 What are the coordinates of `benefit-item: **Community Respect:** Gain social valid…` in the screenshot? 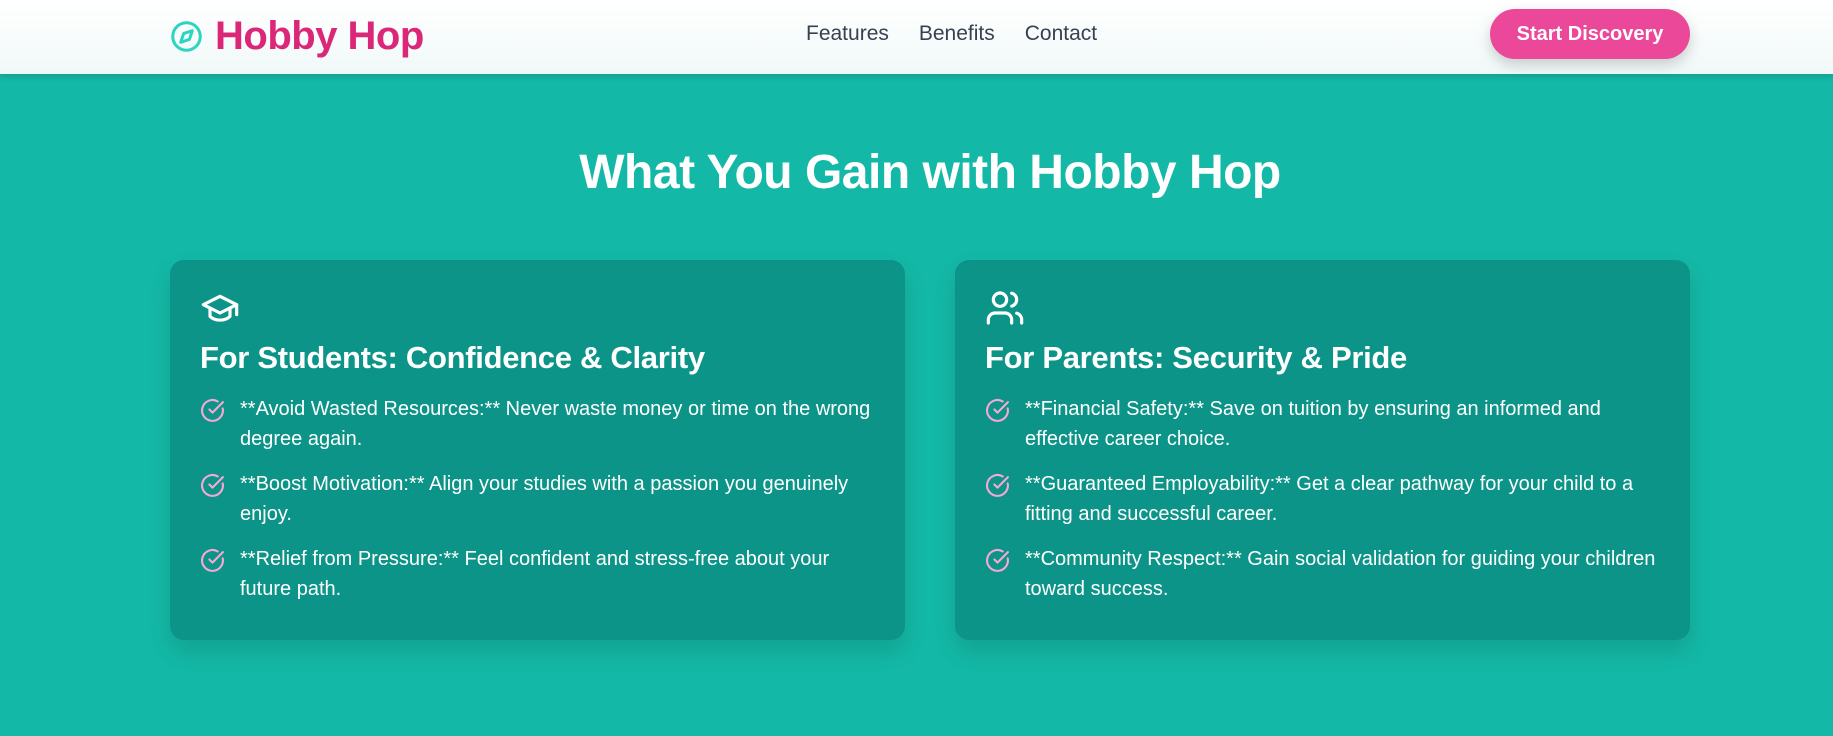 It's located at (1322, 574).